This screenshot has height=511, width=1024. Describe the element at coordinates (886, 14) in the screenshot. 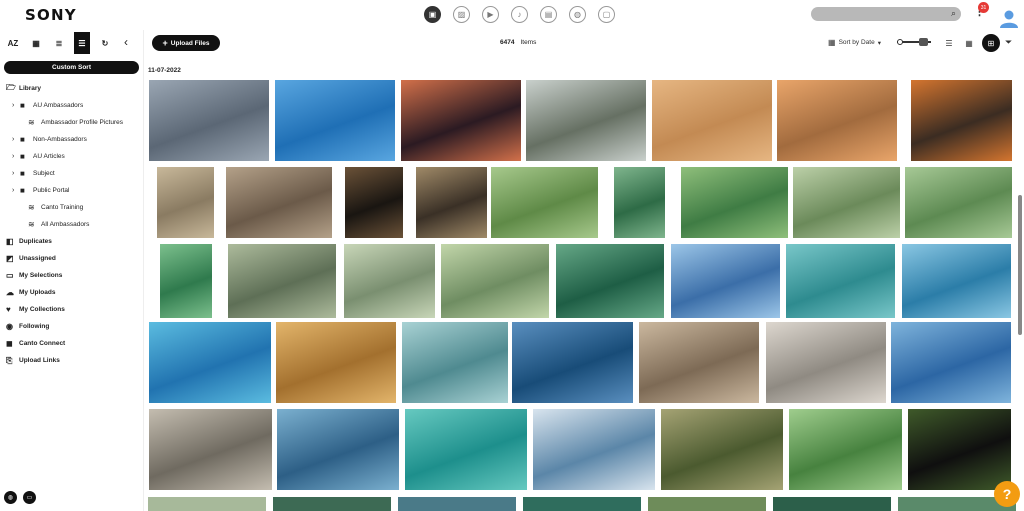

I see `search-input: ⌕` at that location.